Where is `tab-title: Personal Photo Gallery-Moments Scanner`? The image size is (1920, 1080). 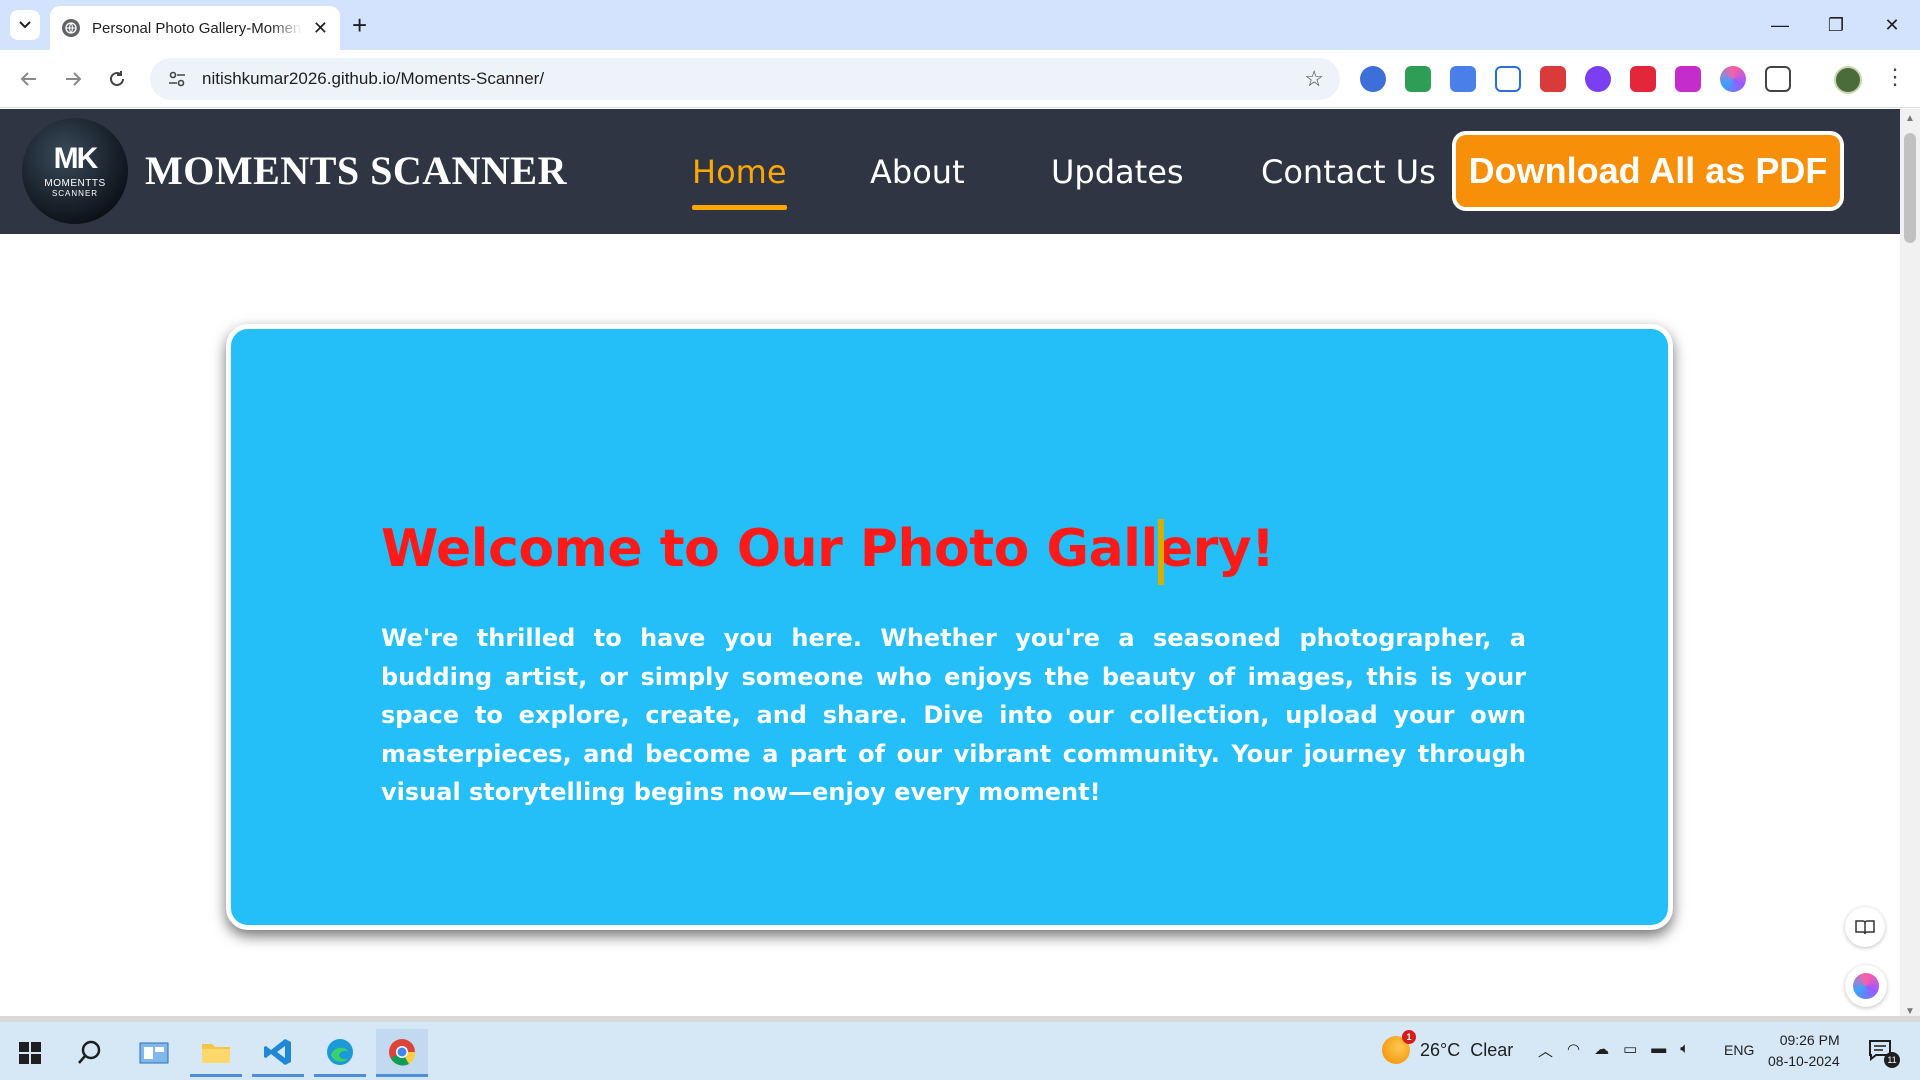 tab-title: Personal Photo Gallery-Moments Scanner is located at coordinates (197, 28).